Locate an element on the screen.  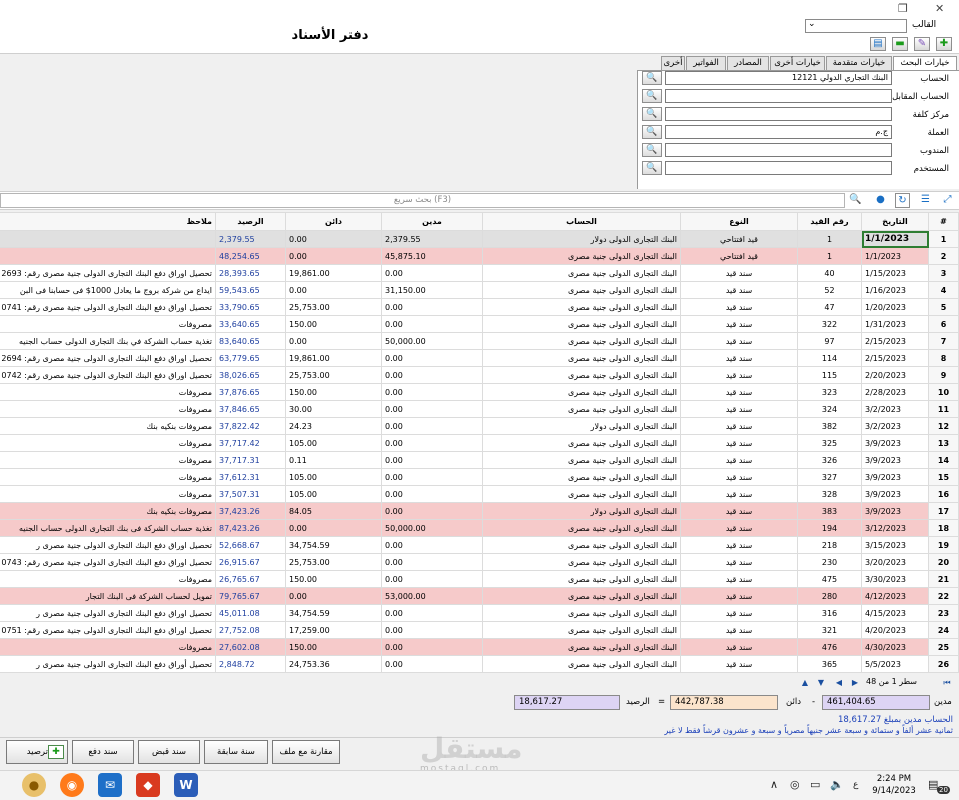
cell-date: 4/30/2023 is located at coordinates (895, 647).